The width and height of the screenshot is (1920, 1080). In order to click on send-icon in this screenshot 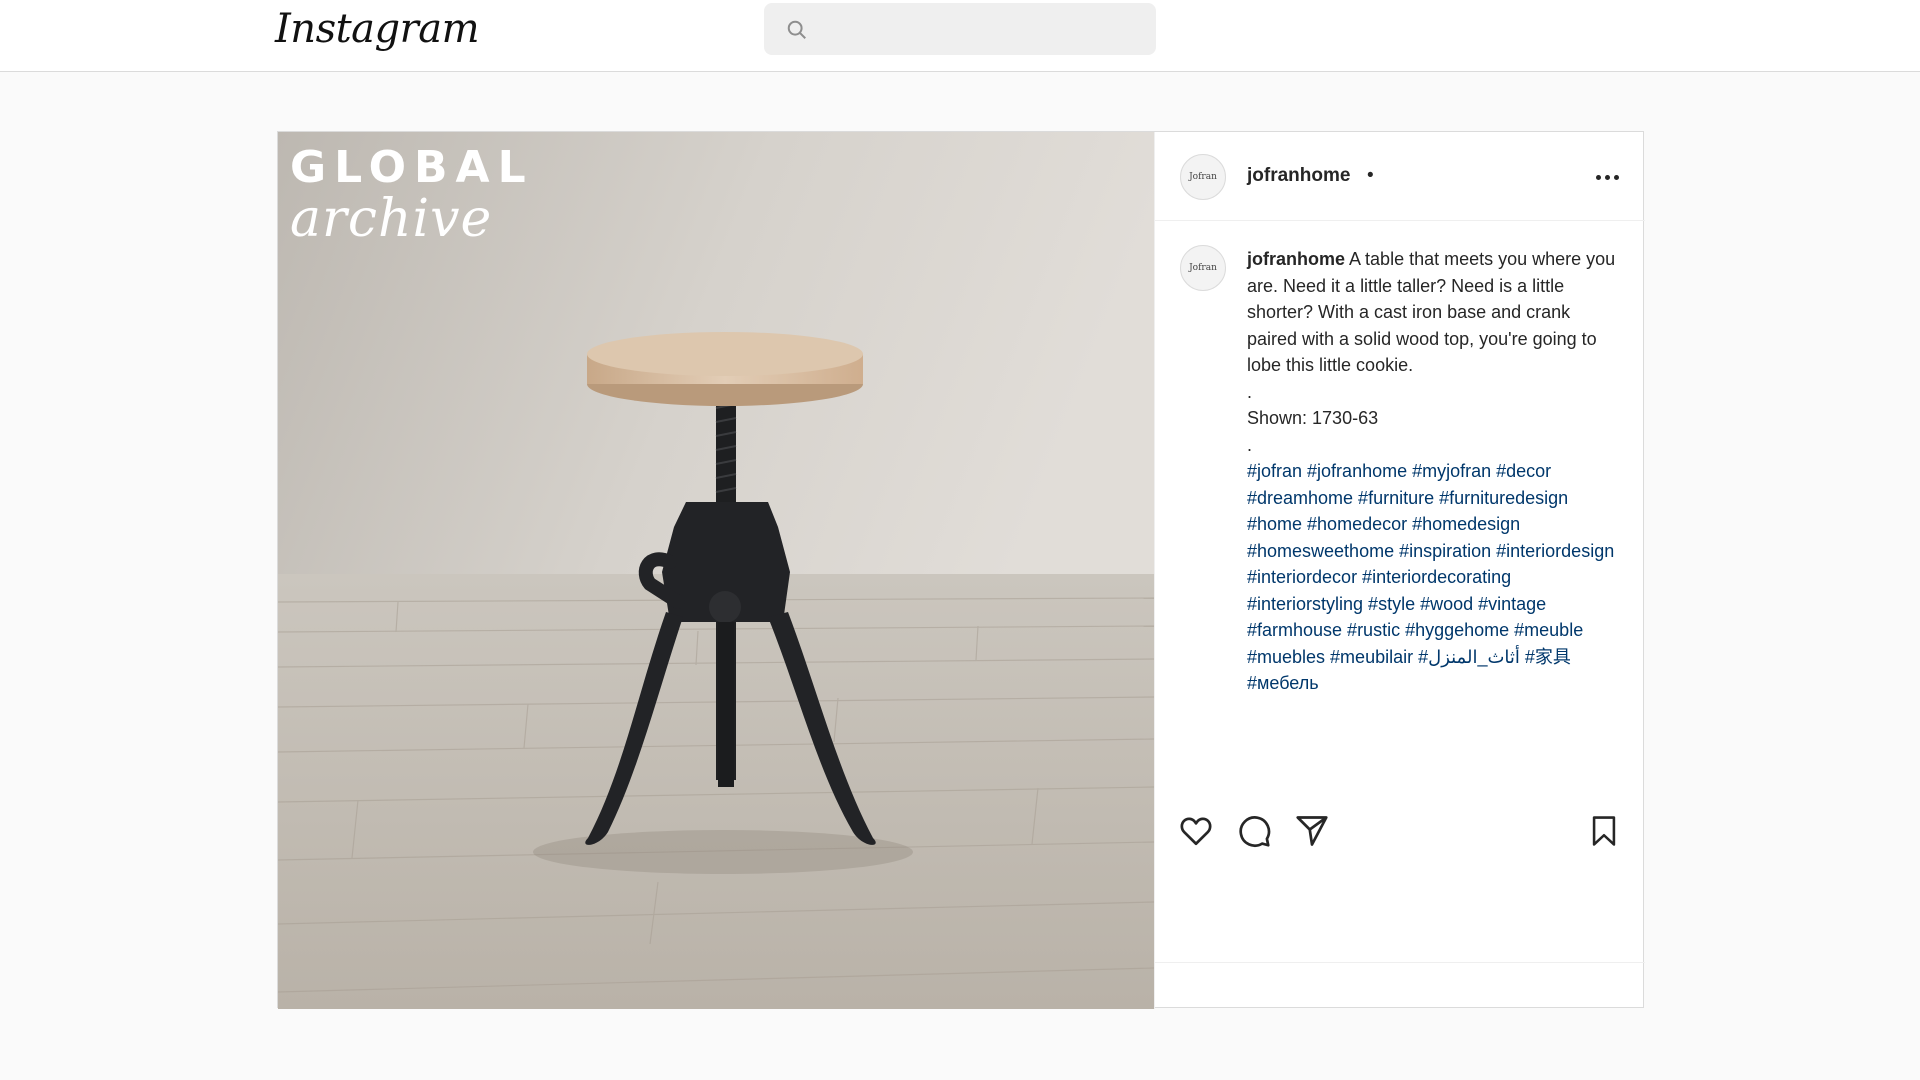, I will do `click(1312, 831)`.